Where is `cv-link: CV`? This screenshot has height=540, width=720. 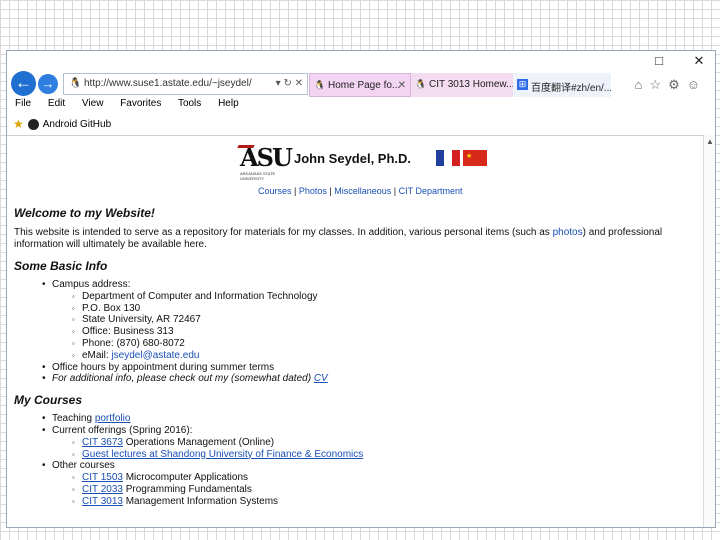 cv-link: CV is located at coordinates (321, 378).